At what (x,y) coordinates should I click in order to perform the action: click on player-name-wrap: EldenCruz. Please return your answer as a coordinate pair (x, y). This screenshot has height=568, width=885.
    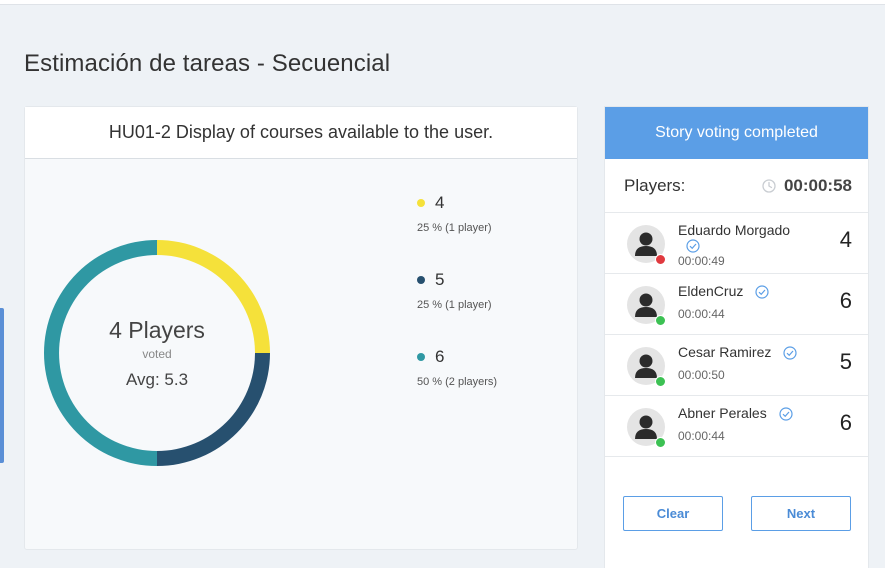
    Looking at the image, I should click on (723, 291).